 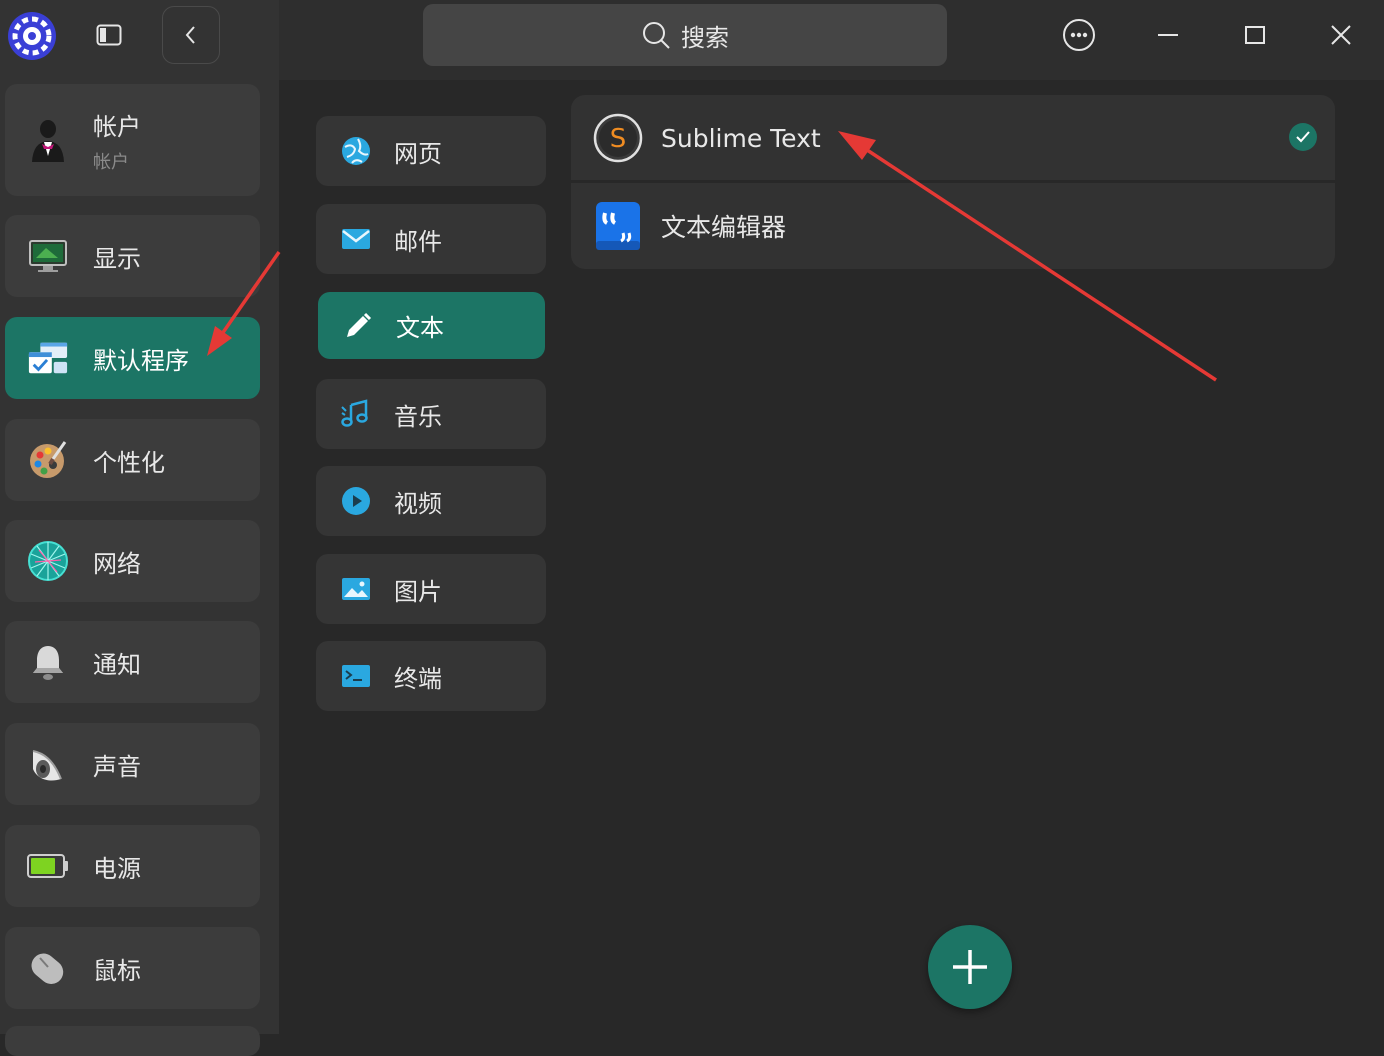 I want to click on add-app-button, so click(x=970, y=967).